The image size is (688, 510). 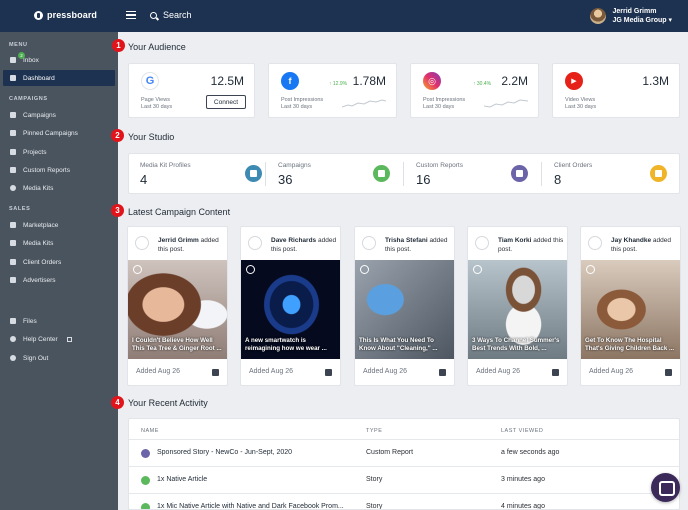 I want to click on chat-launcher-button, so click(x=665, y=487).